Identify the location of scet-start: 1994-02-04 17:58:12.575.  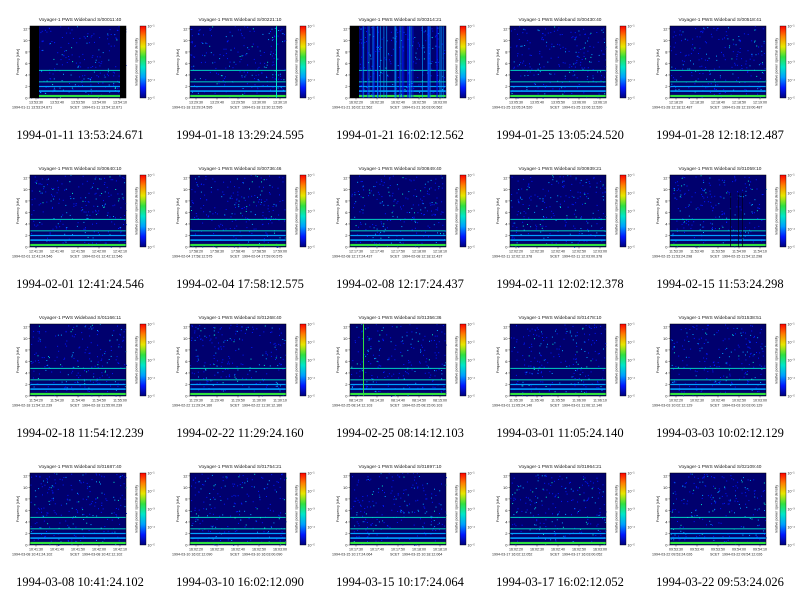
(192, 257).